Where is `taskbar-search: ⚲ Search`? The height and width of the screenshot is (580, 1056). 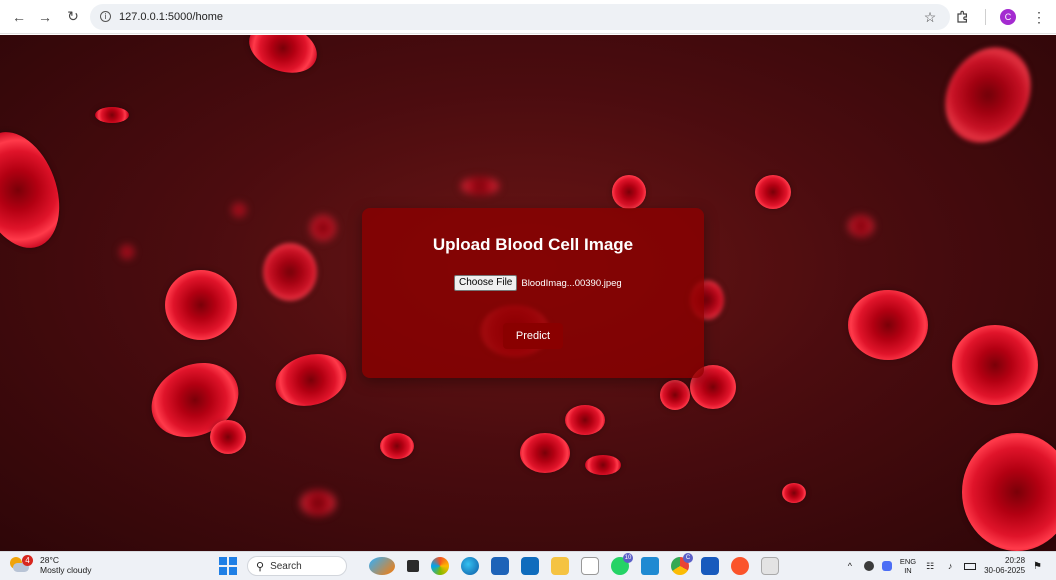 taskbar-search: ⚲ Search is located at coordinates (297, 566).